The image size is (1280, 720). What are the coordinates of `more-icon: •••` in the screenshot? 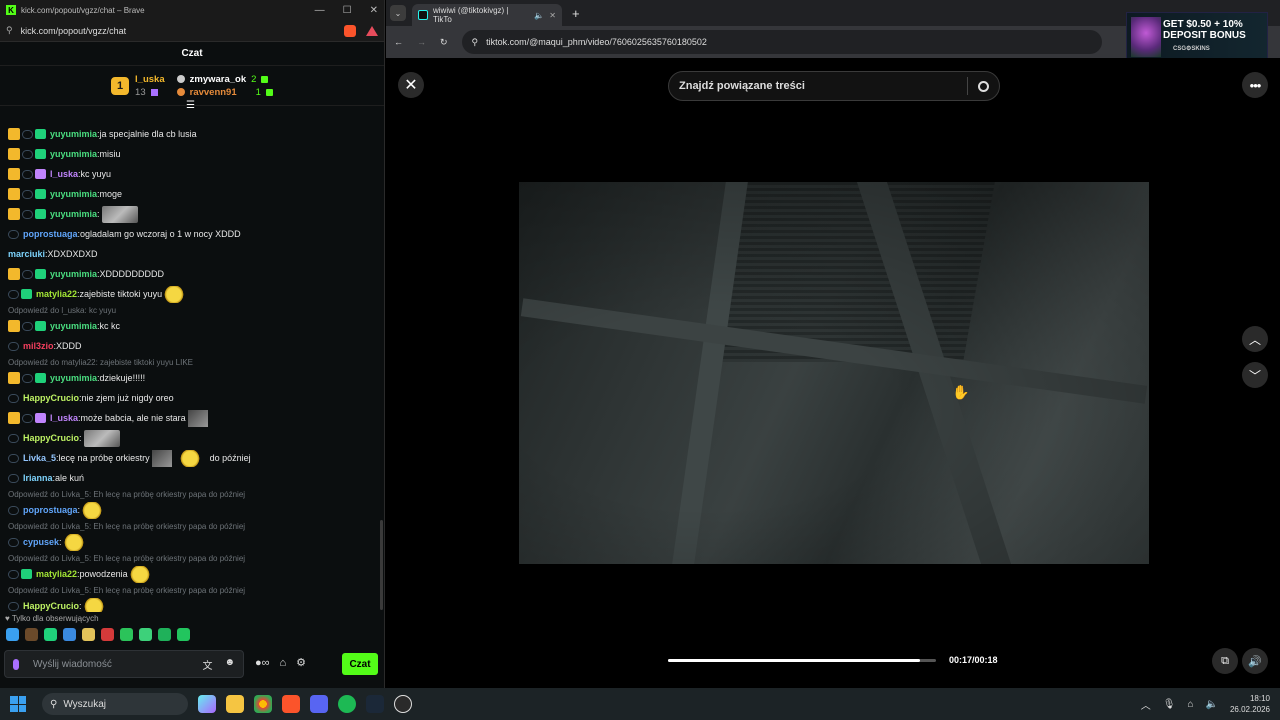 It's located at (1255, 85).